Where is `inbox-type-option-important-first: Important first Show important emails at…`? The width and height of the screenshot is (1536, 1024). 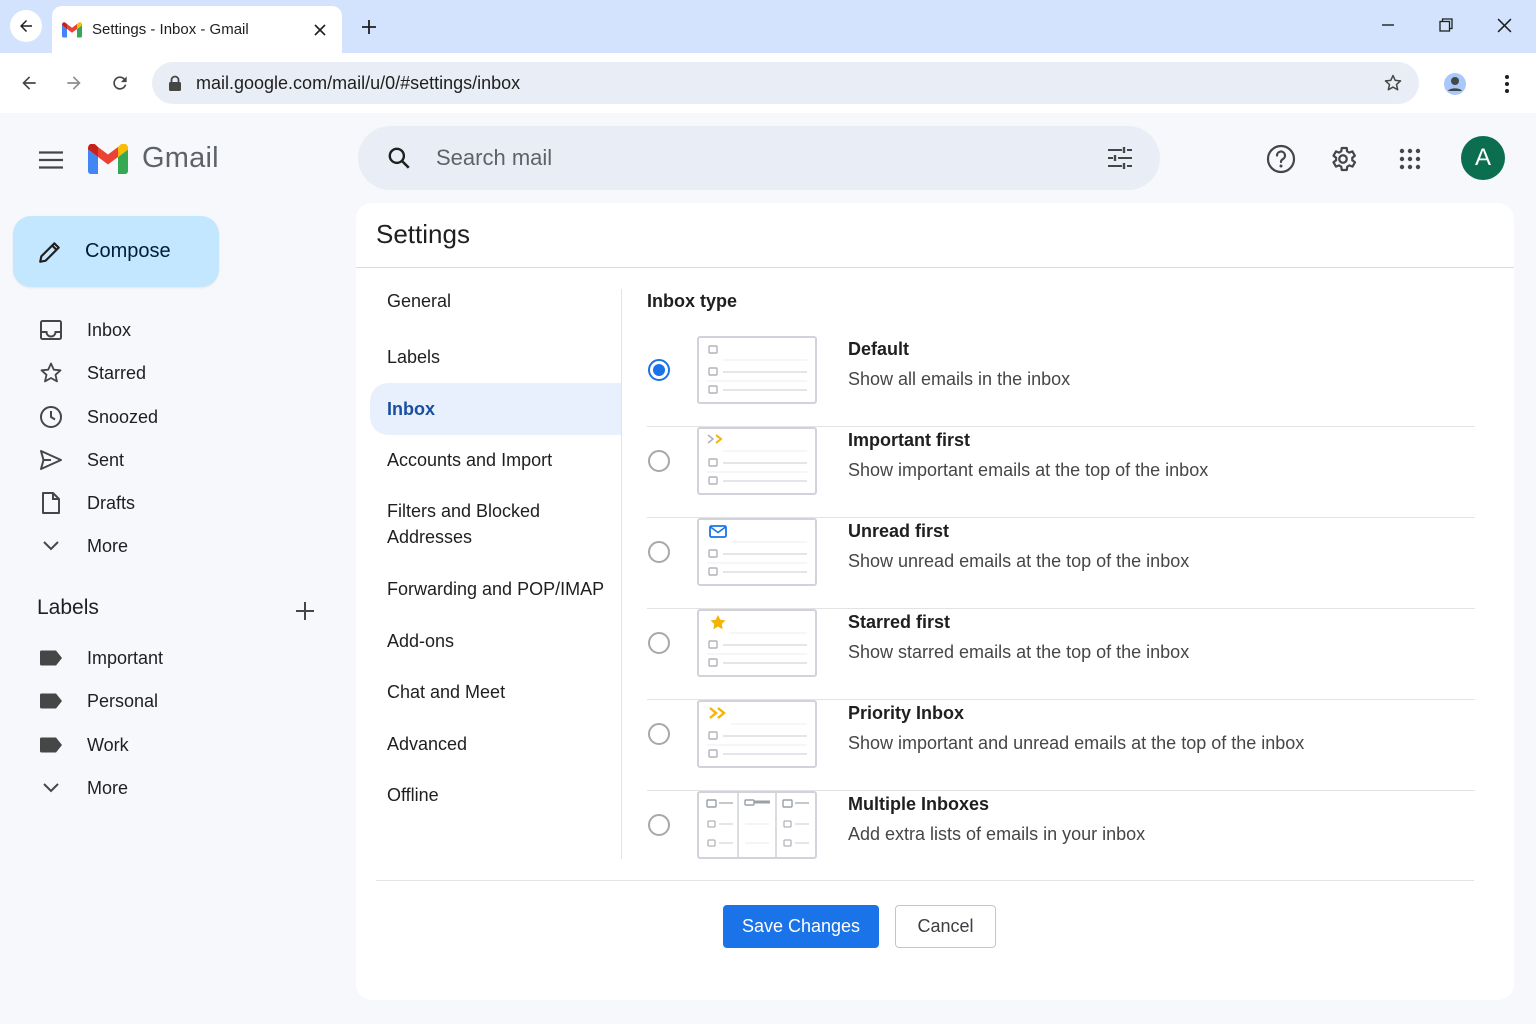 inbox-type-option-important-first: Important first Show important emails at… is located at coordinates (1061, 472).